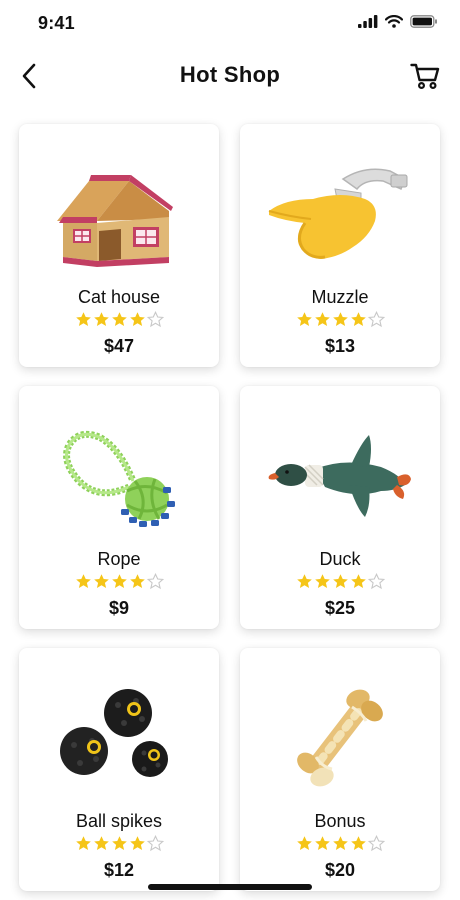  I want to click on product-name: Bonus, so click(340, 821).